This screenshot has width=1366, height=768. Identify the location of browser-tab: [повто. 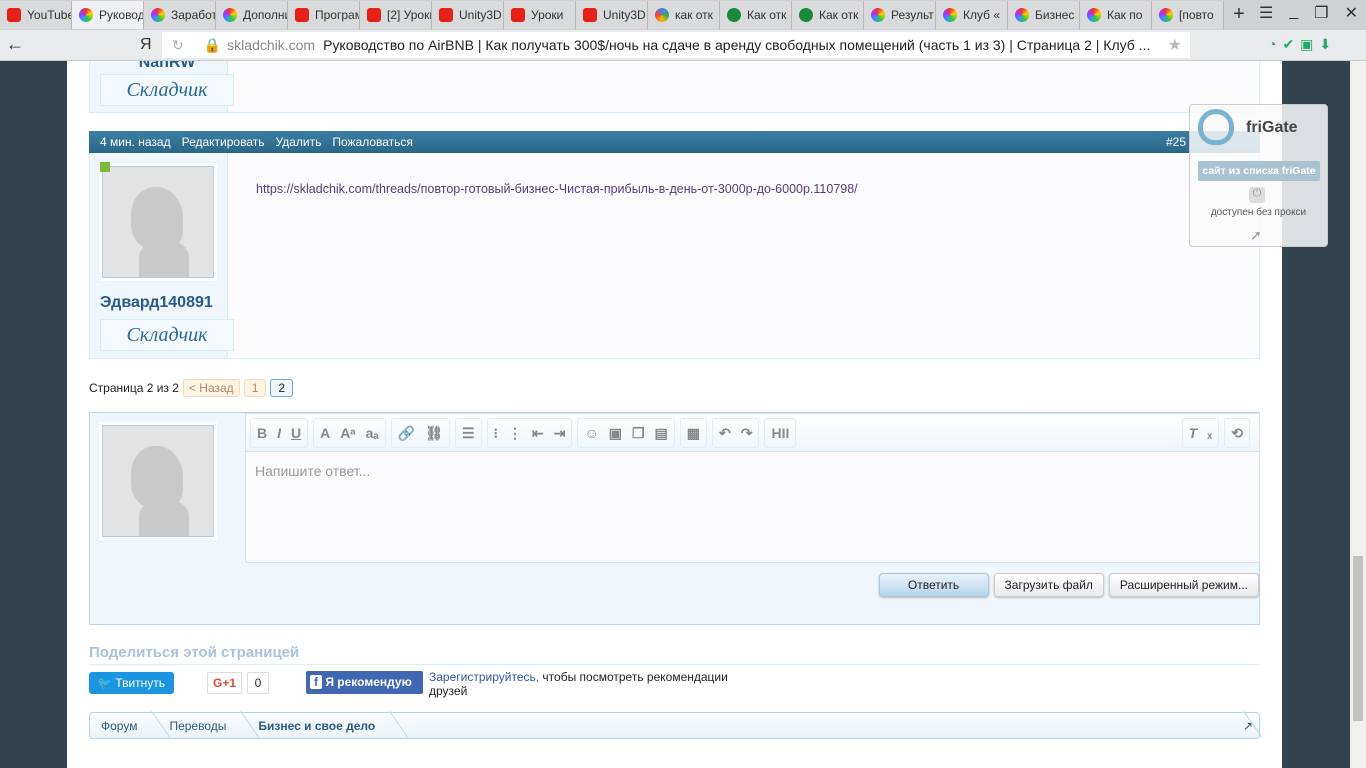
(1188, 15).